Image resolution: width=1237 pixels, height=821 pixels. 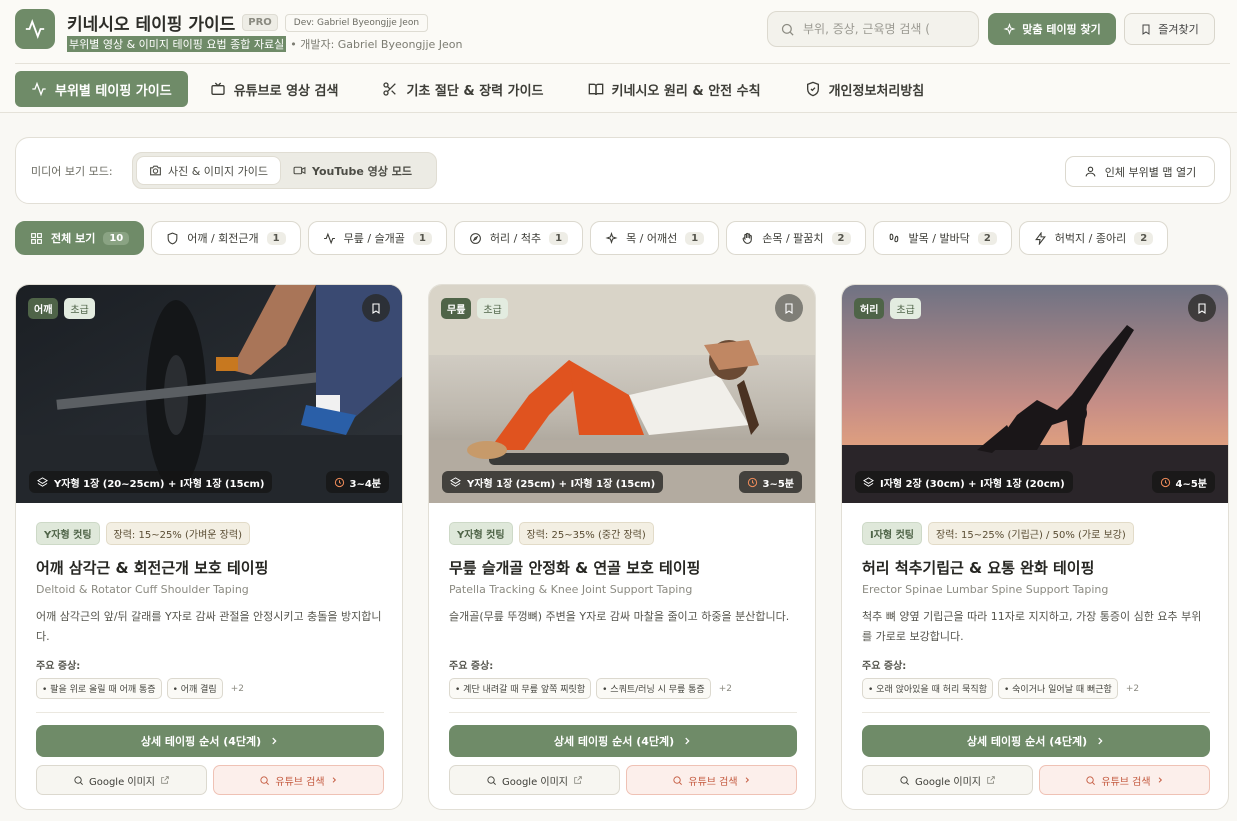 I want to click on card-title: 어깨 삼각근 & 회전근개 보호 테이핑, so click(x=152, y=568).